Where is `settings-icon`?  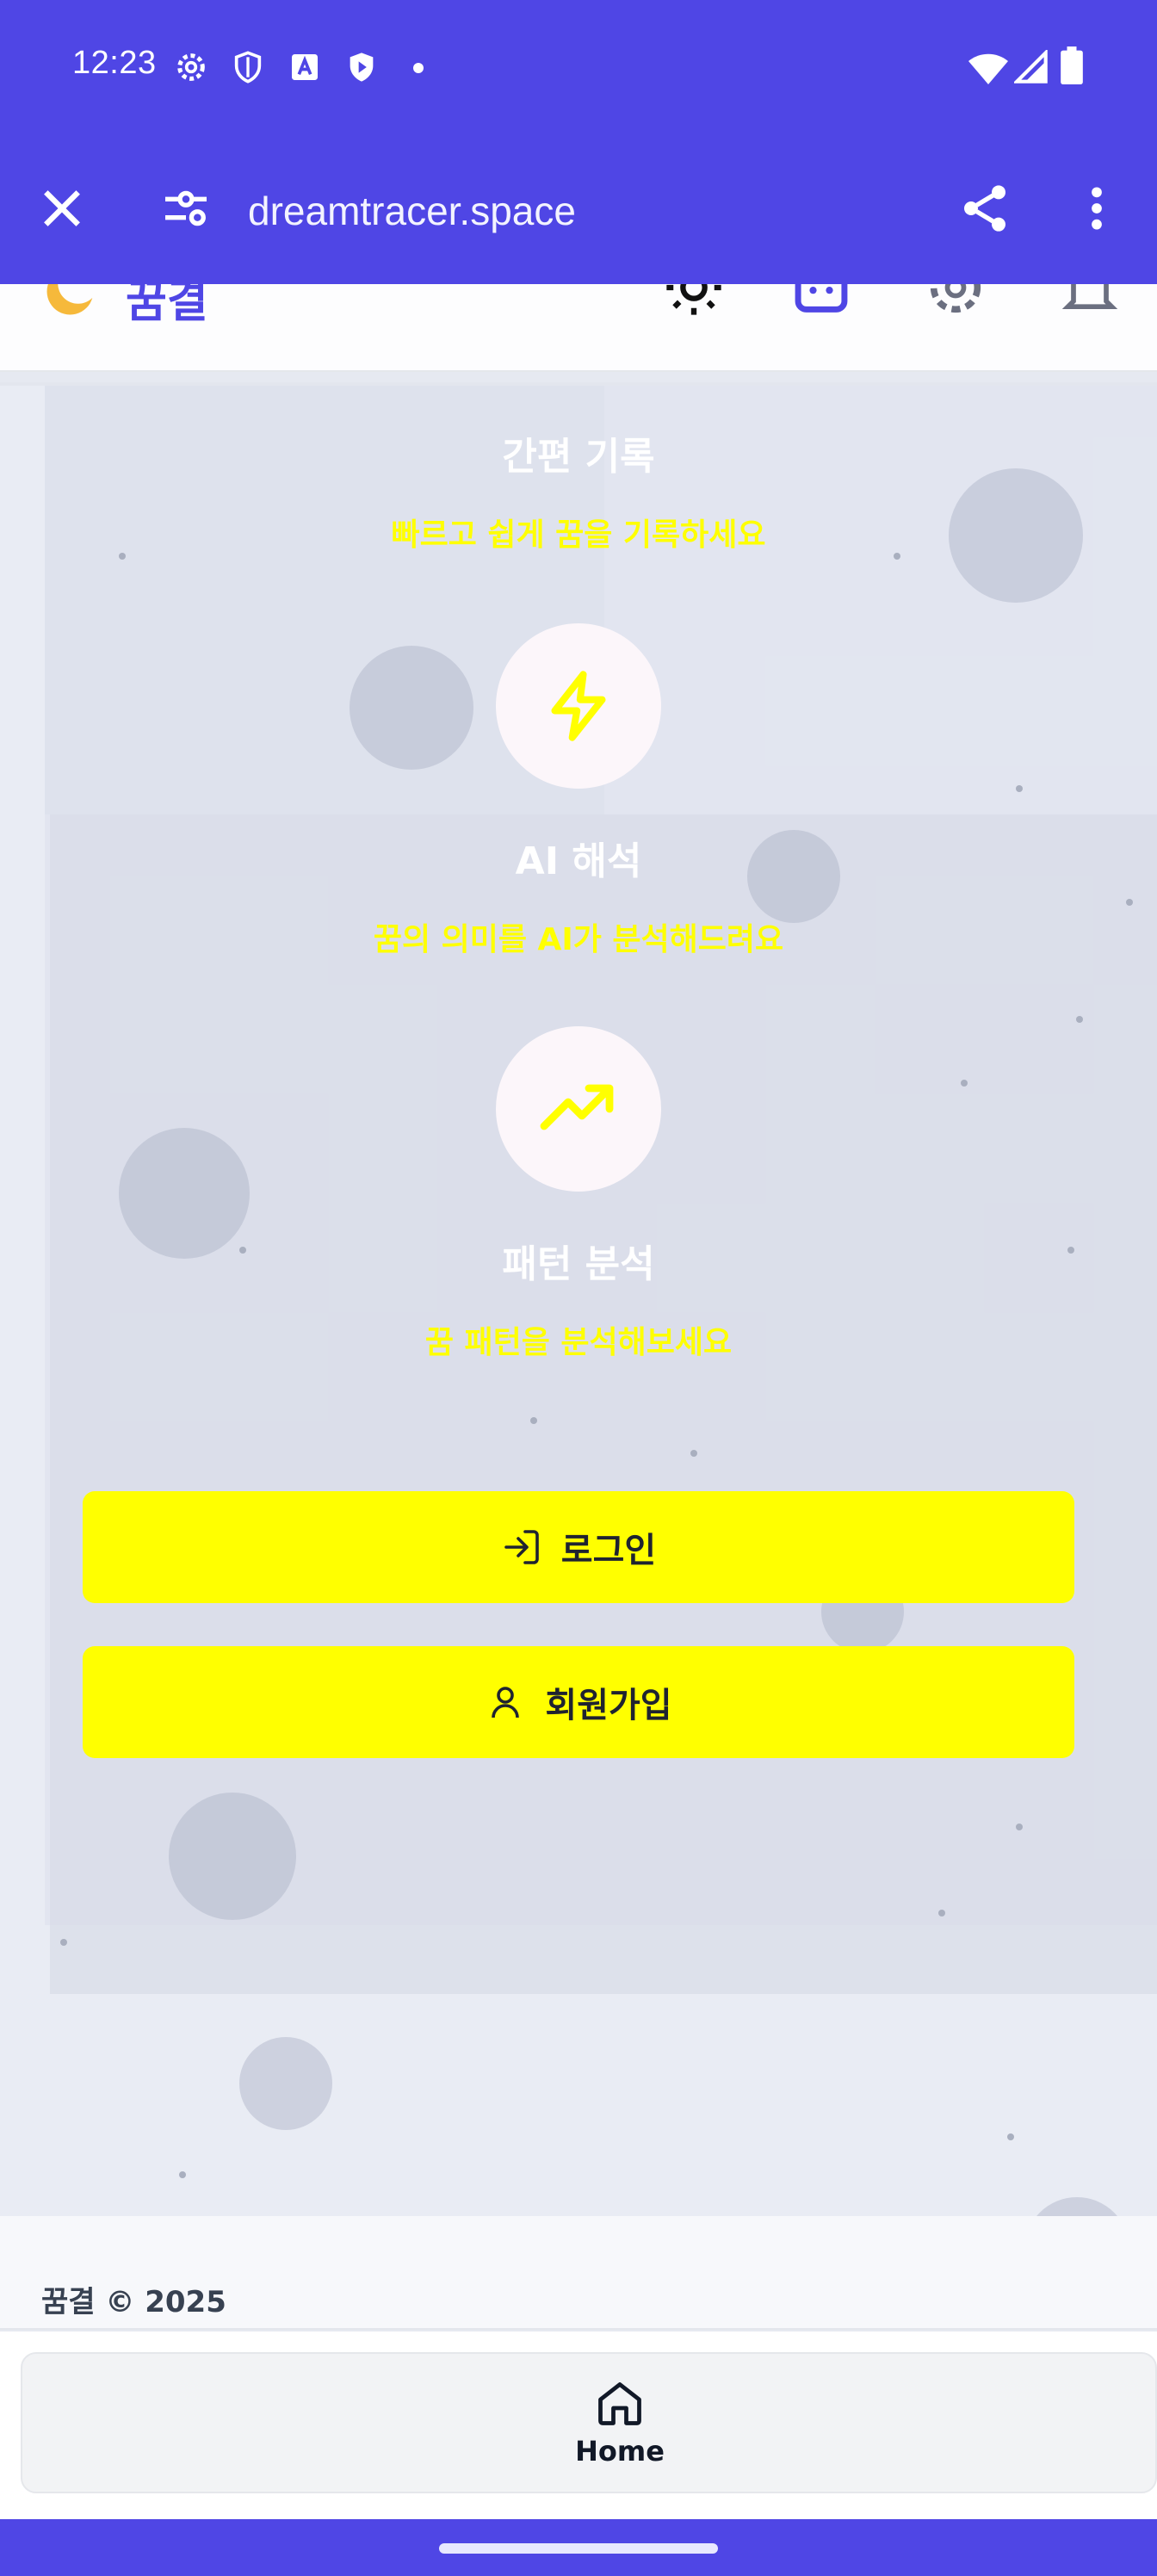 settings-icon is located at coordinates (956, 302).